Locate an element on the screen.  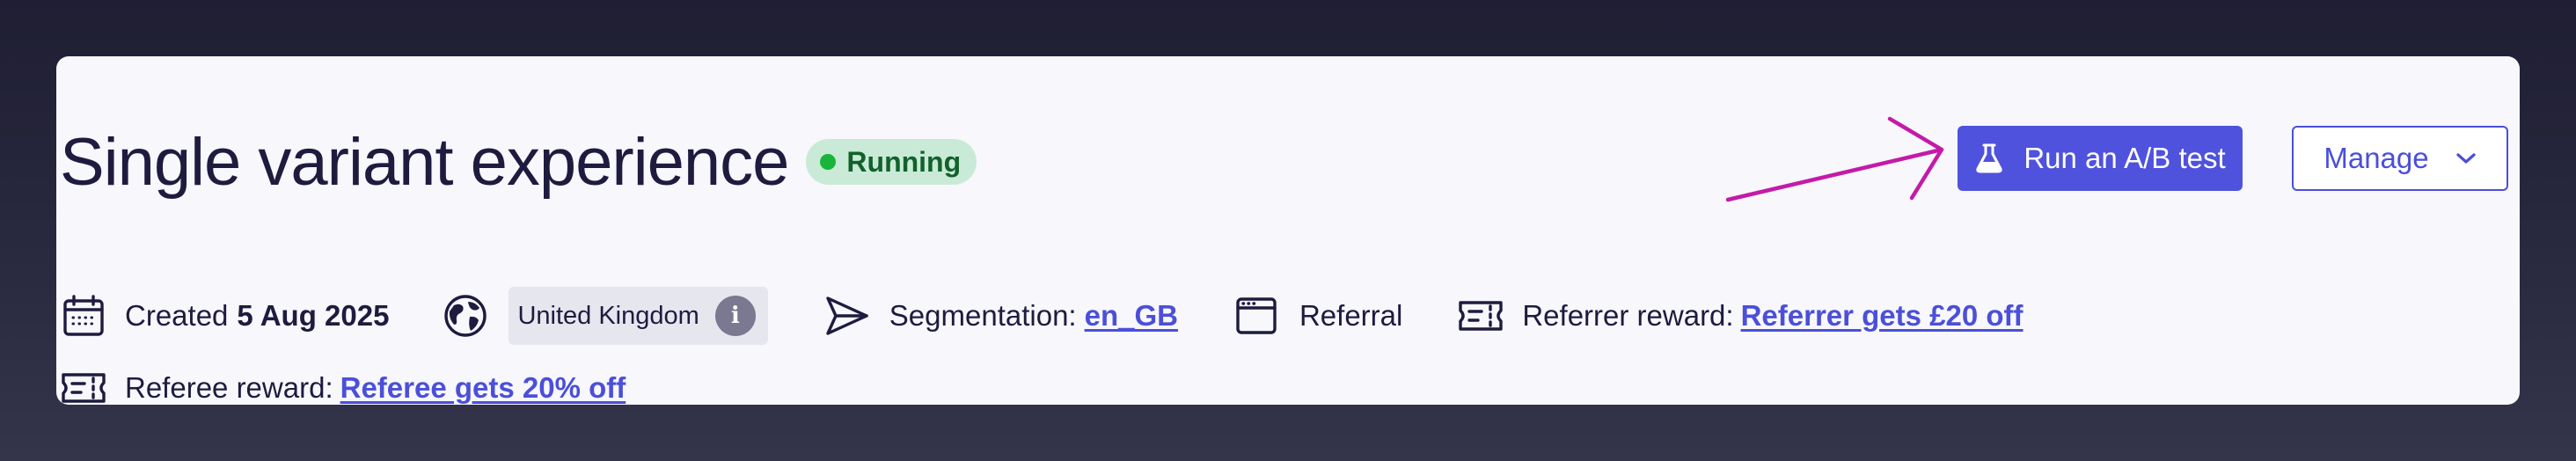
country-chip: United Kingdom i is located at coordinates (638, 316).